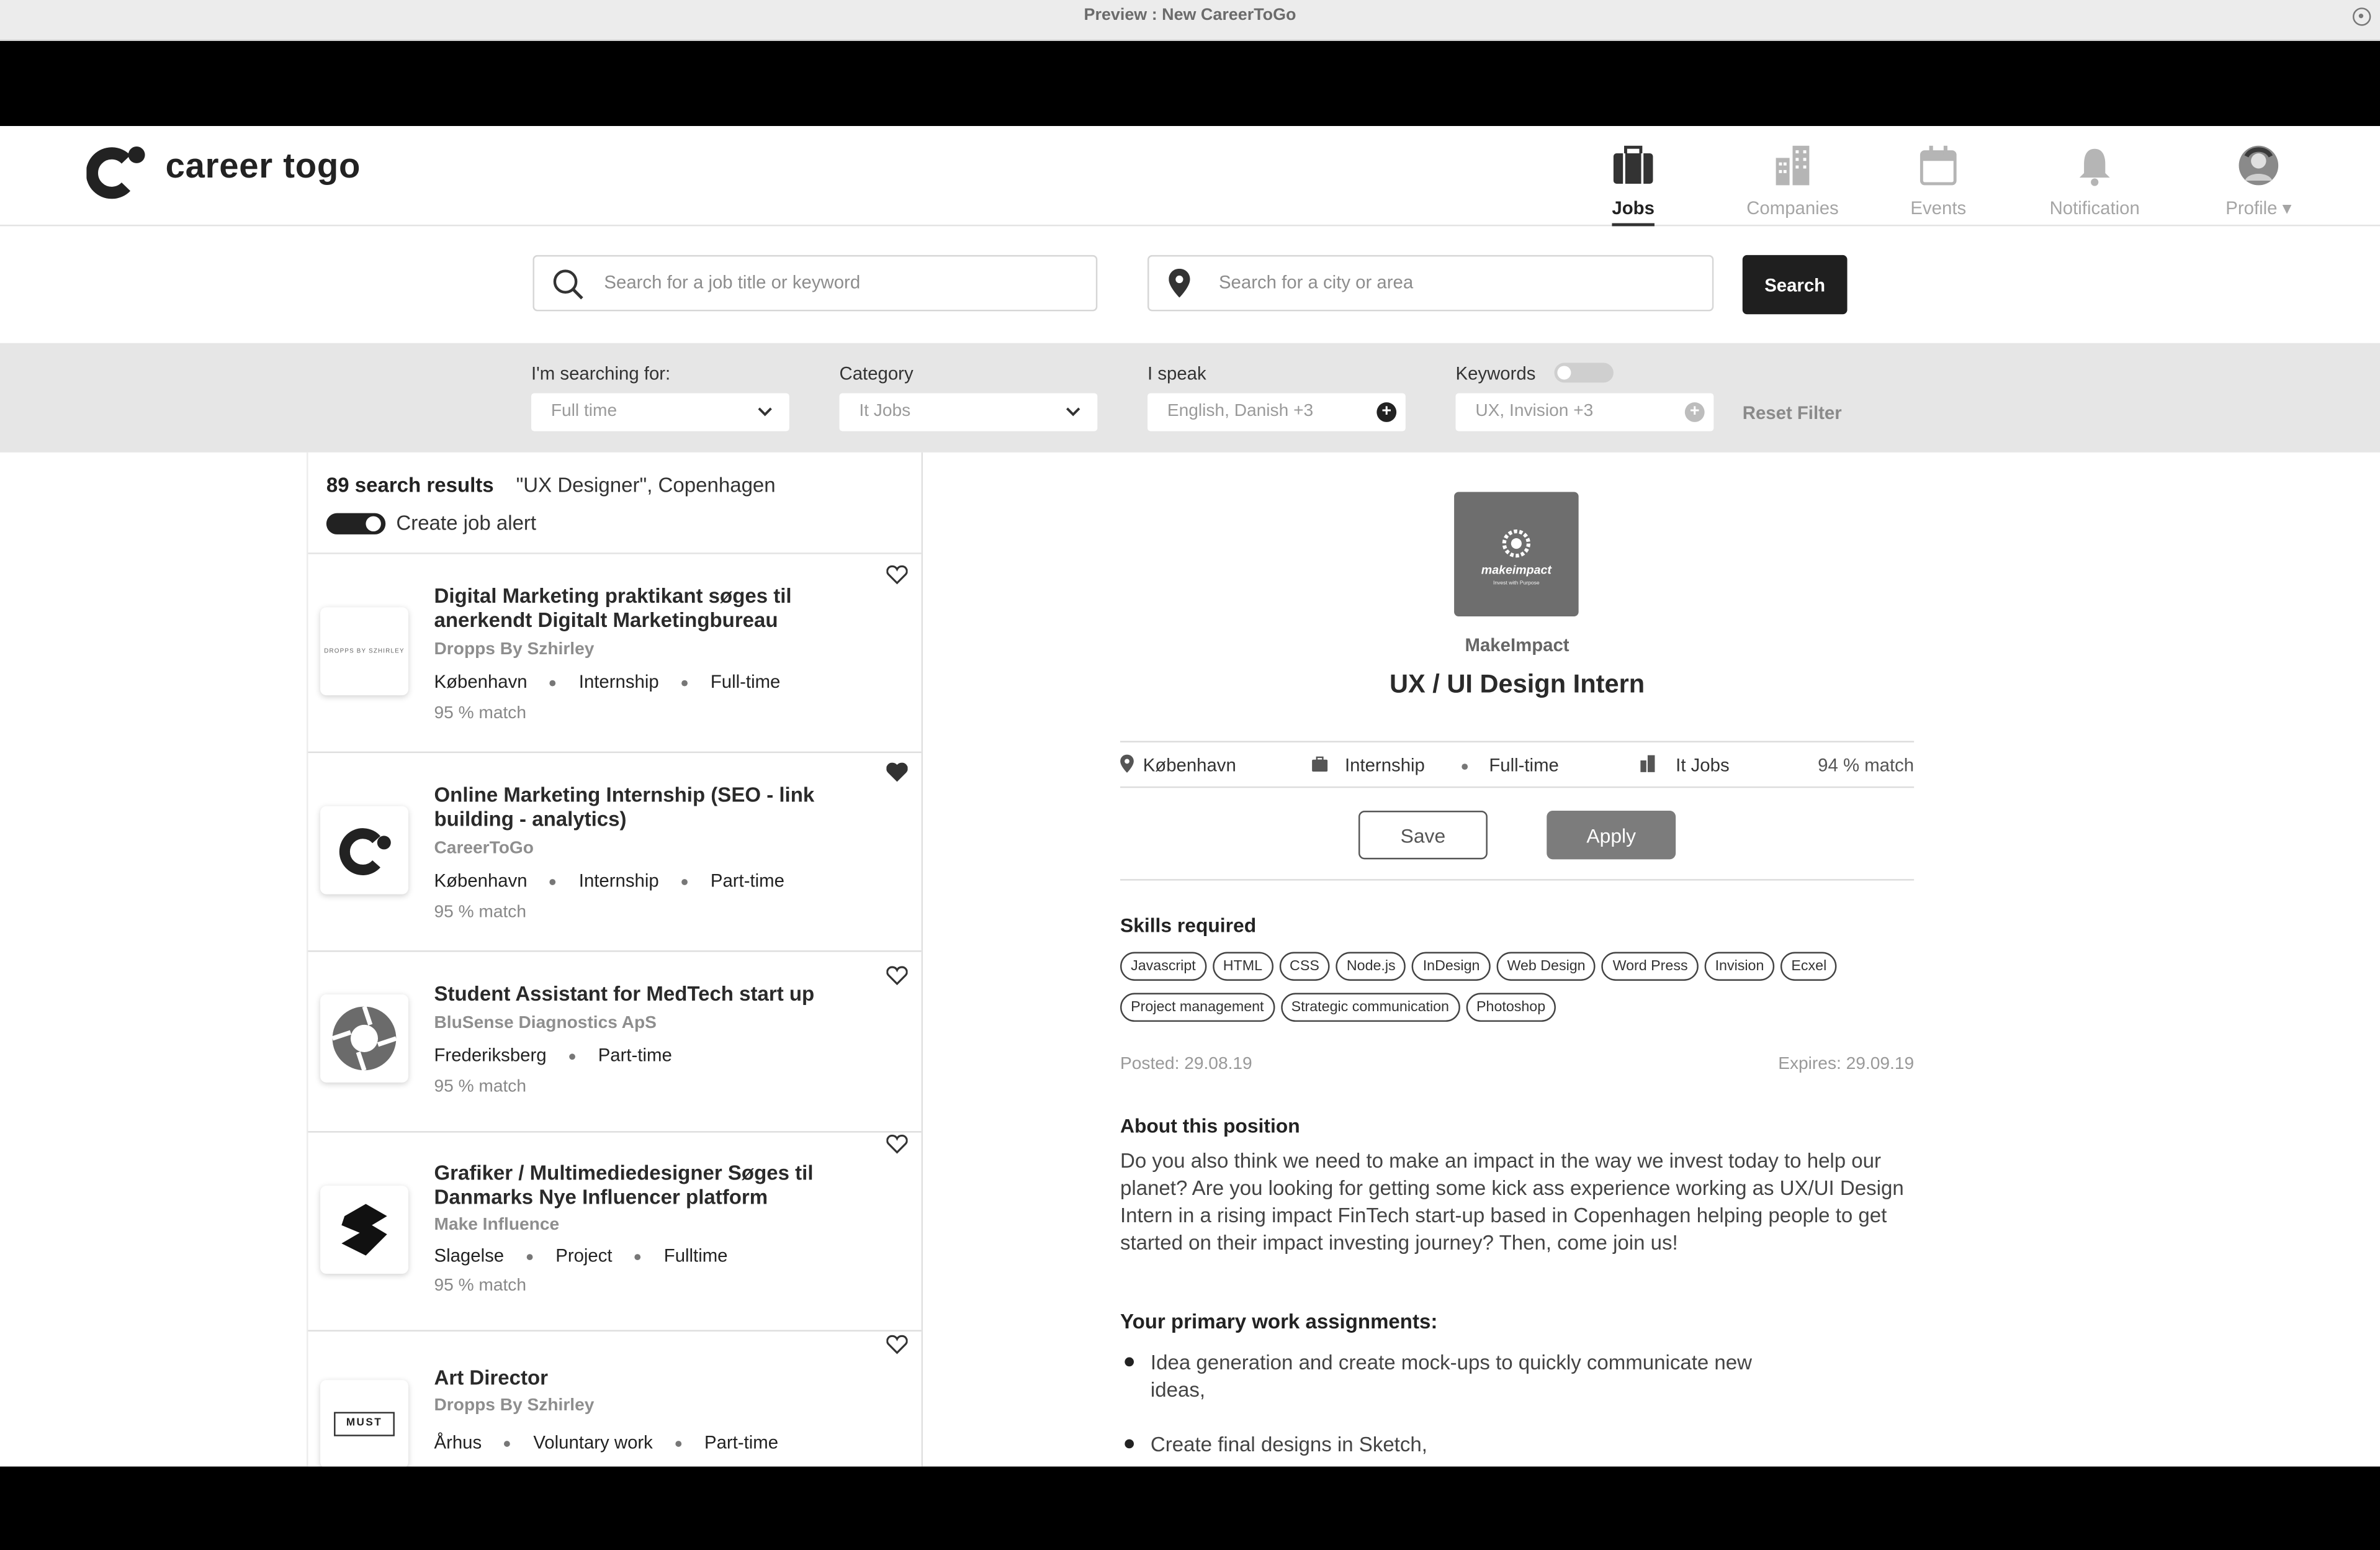 The height and width of the screenshot is (1550, 2380). What do you see at coordinates (1612, 835) in the screenshot?
I see `apply-button: Apply` at bounding box center [1612, 835].